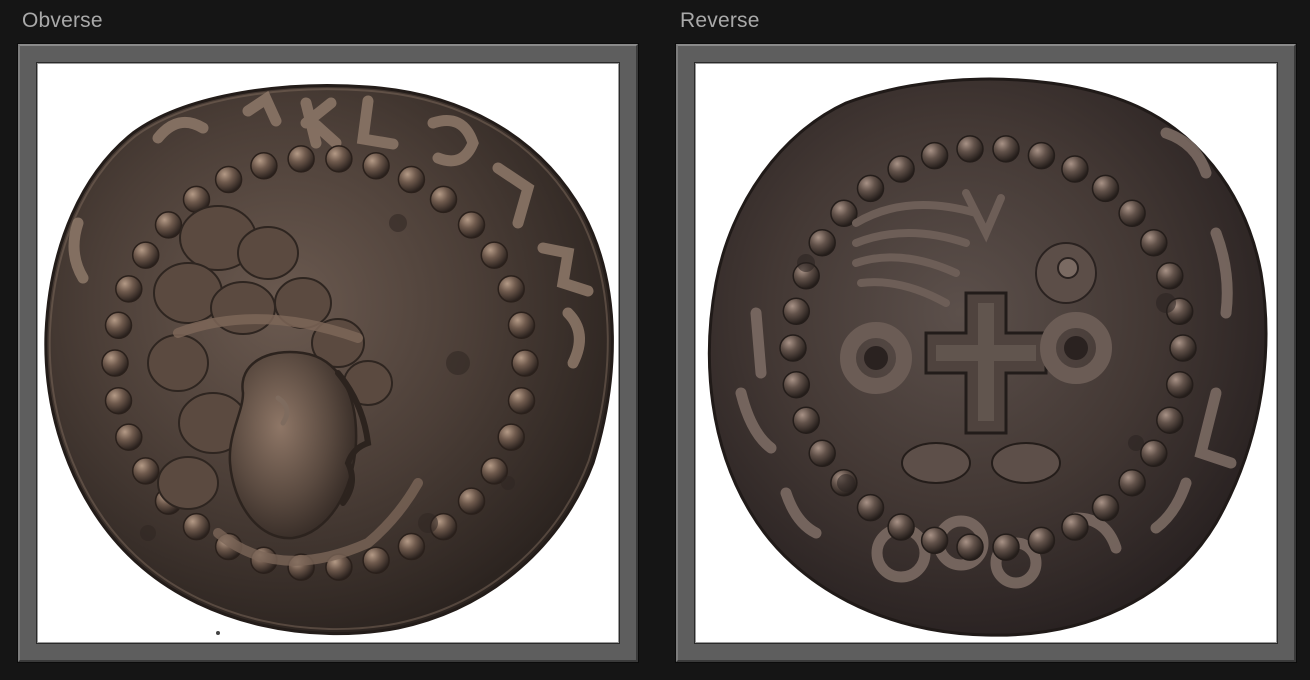  What do you see at coordinates (720, 20) in the screenshot?
I see `reverse-label: Reverse` at bounding box center [720, 20].